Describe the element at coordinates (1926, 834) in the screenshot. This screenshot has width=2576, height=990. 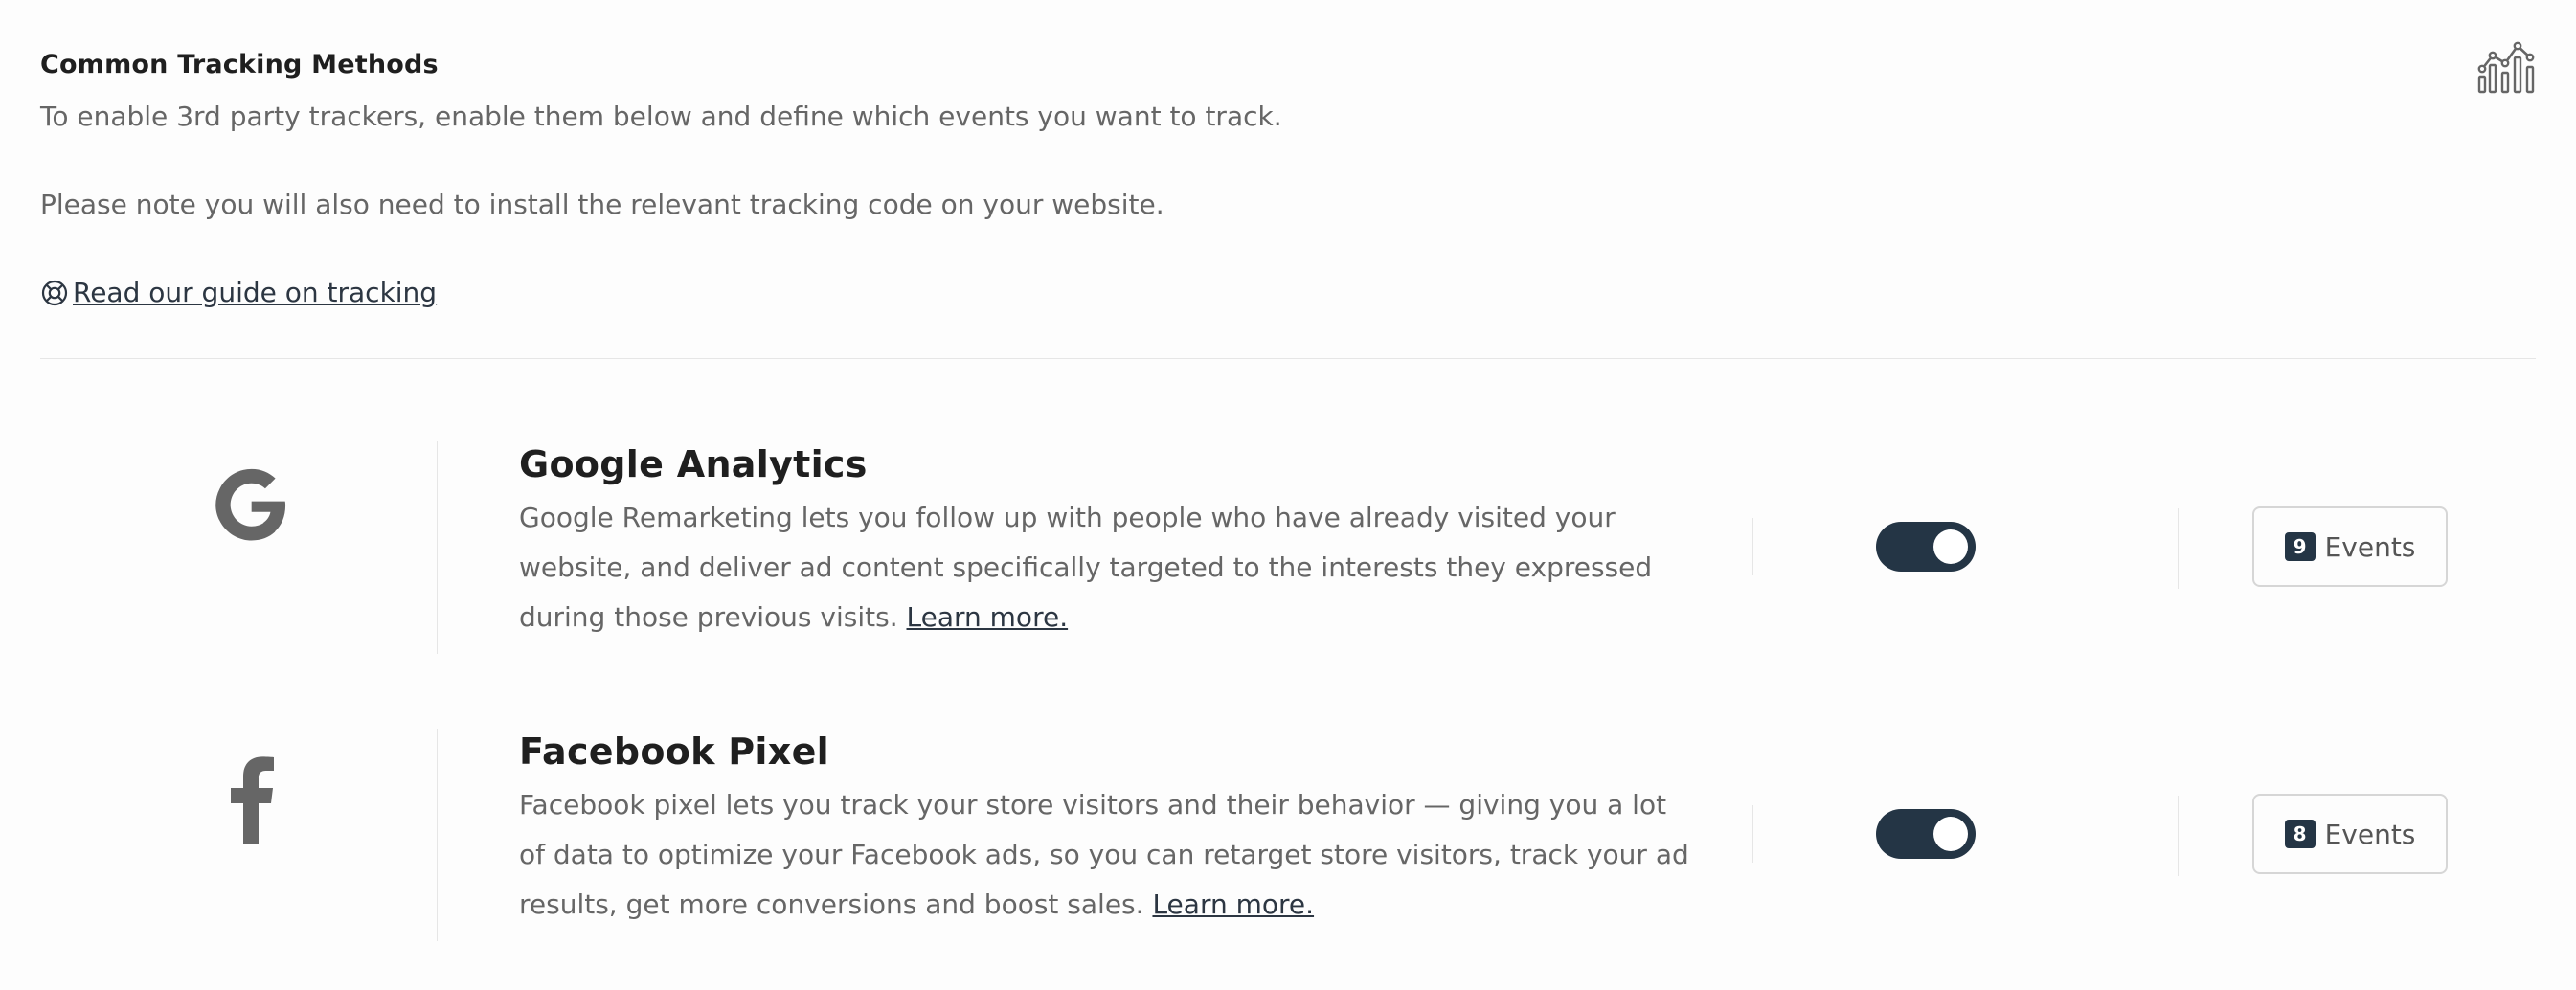
I see `facebook-pixel-toggle` at that location.